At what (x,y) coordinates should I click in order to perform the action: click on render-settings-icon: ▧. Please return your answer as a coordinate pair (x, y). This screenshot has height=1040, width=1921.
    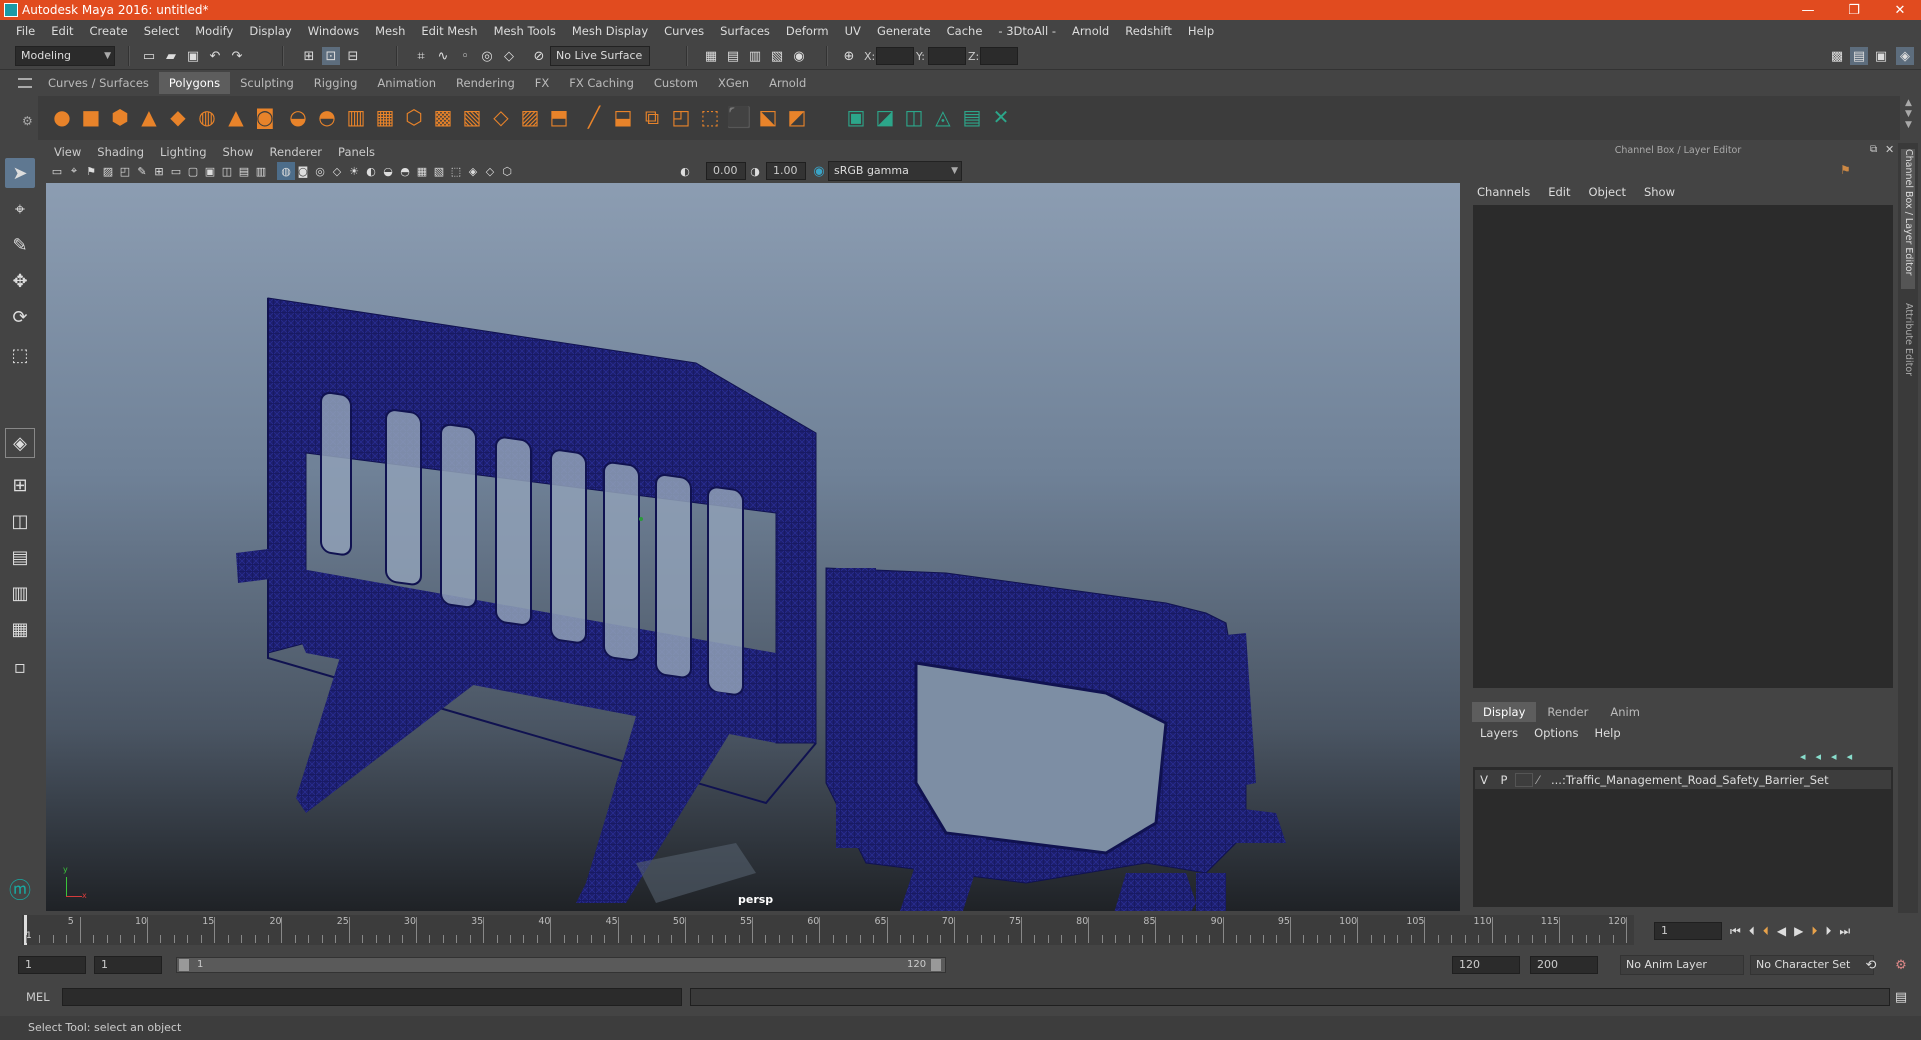
    Looking at the image, I should click on (777, 56).